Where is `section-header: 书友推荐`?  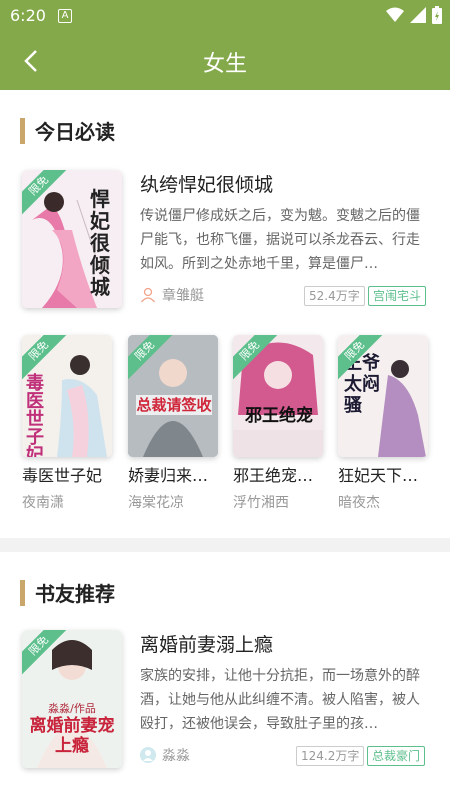
section-header: 书友推荐 is located at coordinates (67, 592).